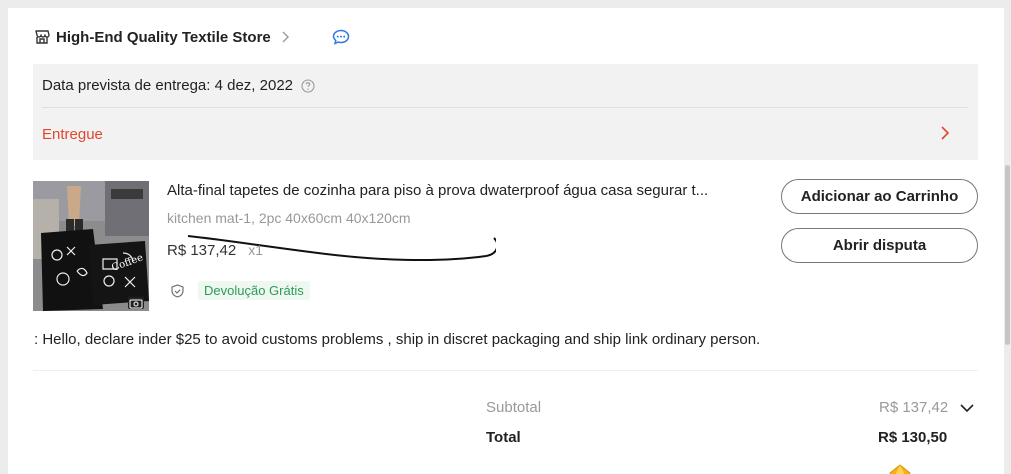 The height and width of the screenshot is (474, 1011). Describe the element at coordinates (514, 407) in the screenshot. I see `subtotal-label: Subtotal` at that location.